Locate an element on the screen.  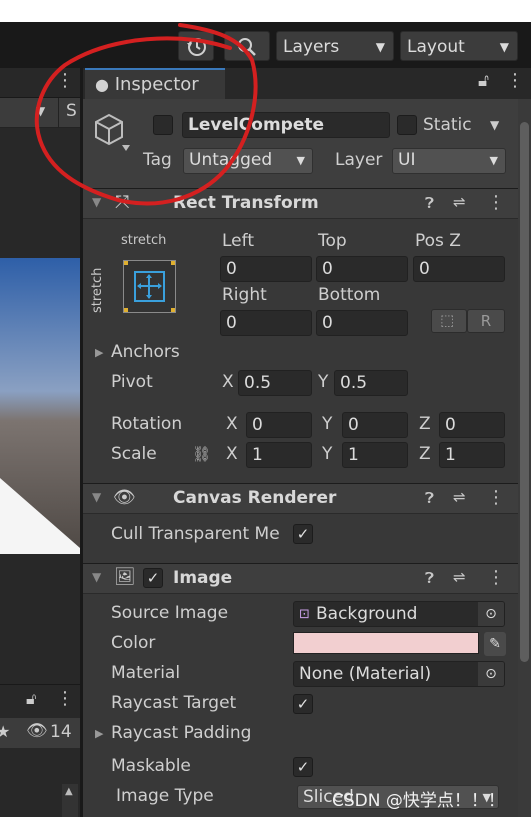
red-annotation-circle is located at coordinates (146, 114).